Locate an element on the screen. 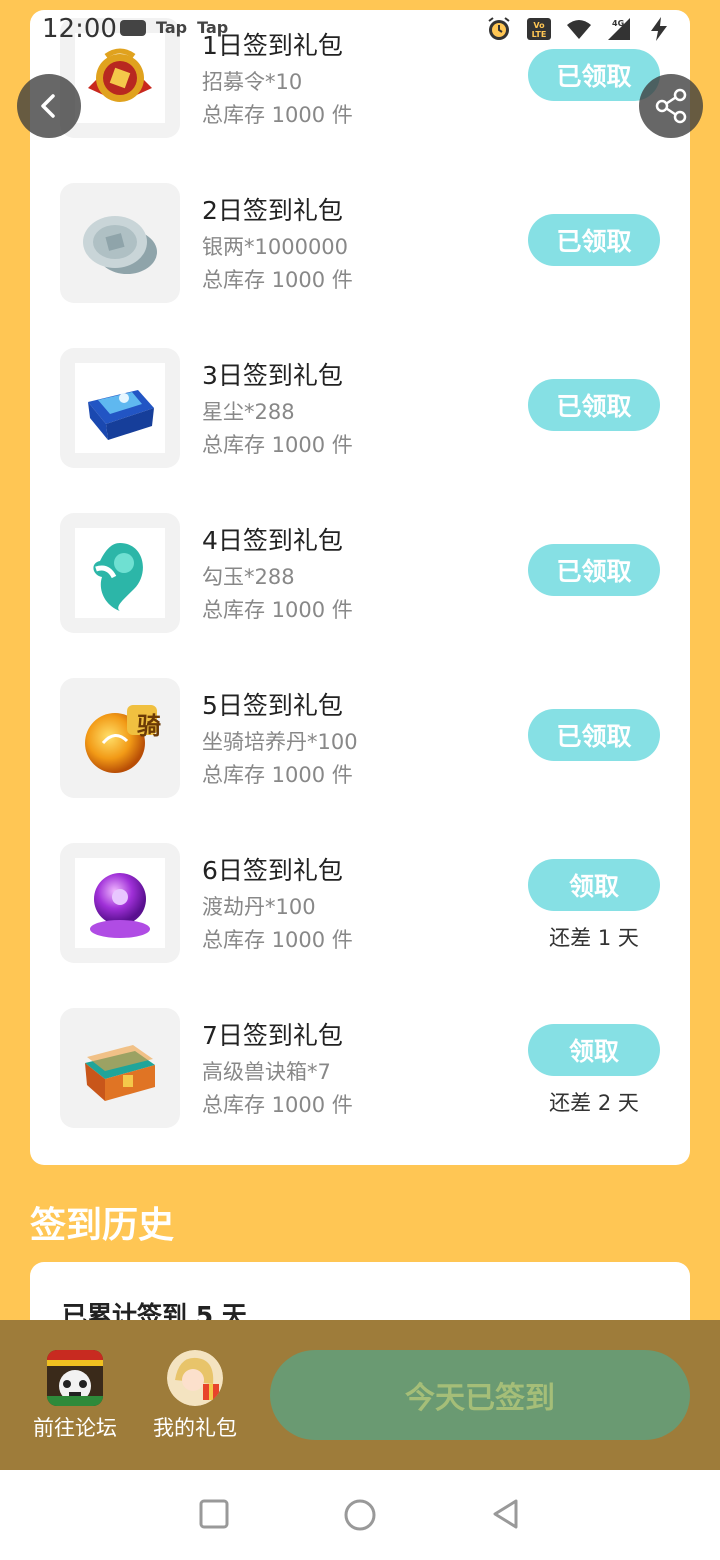  system-nav-bar is located at coordinates (360, 1515).